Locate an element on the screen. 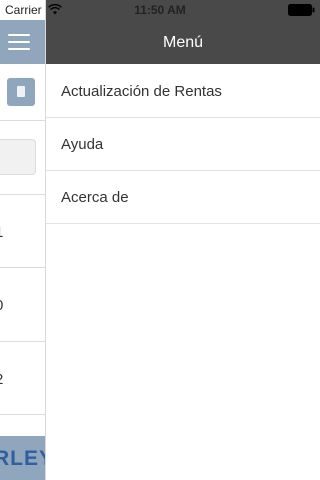 Image resolution: width=320 pixels, height=480 pixels. status-bar: Carrier 11:50 AM is located at coordinates (160, 10).